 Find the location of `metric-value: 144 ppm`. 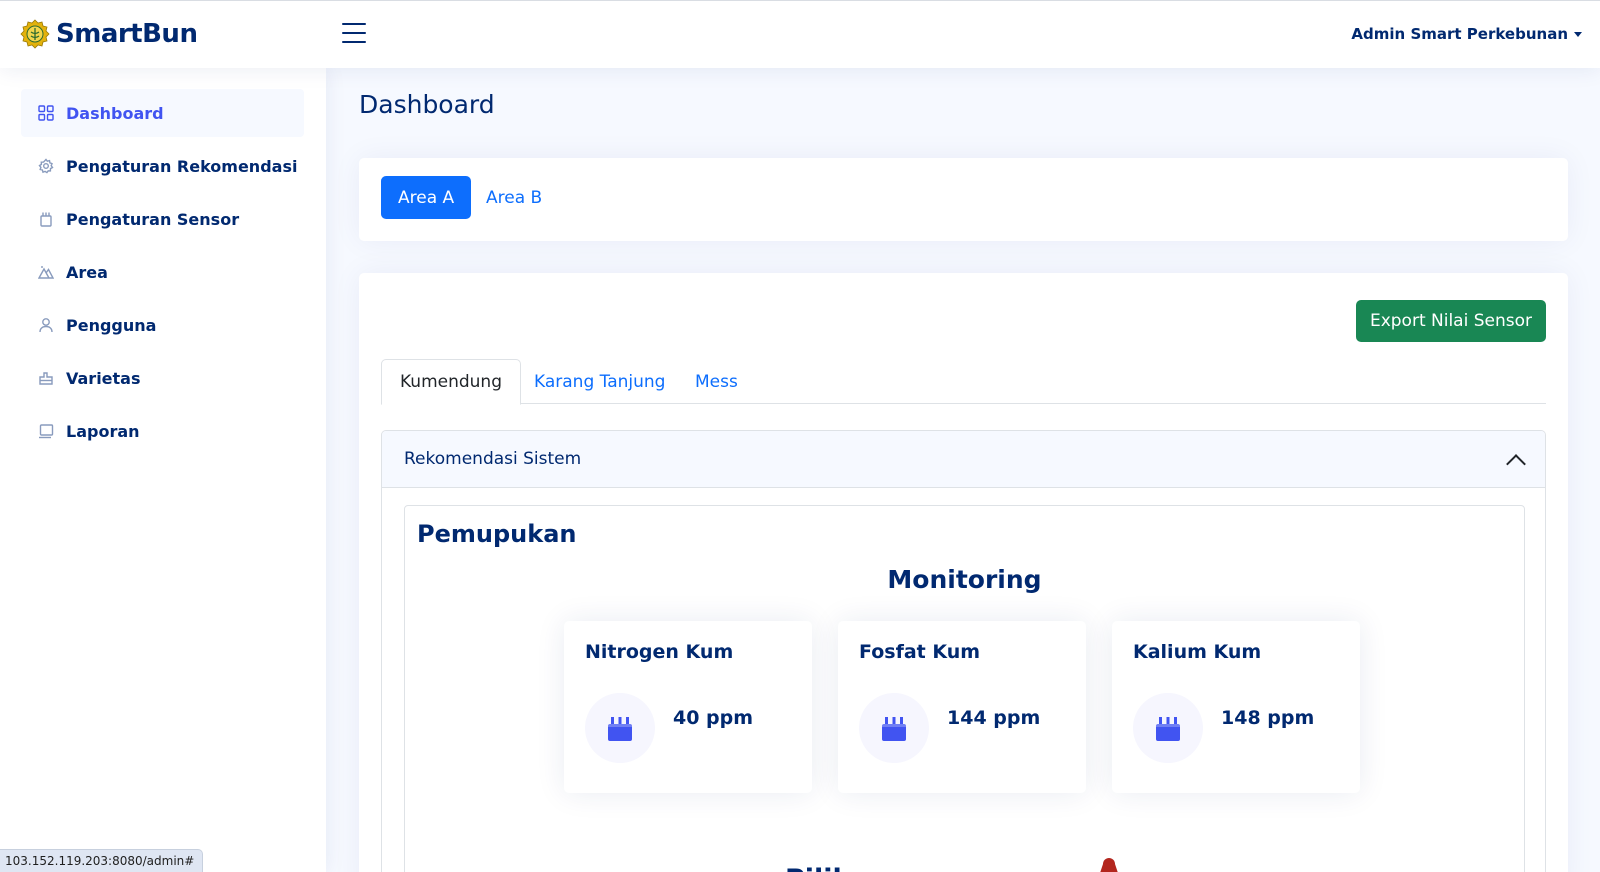

metric-value: 144 ppm is located at coordinates (994, 718).